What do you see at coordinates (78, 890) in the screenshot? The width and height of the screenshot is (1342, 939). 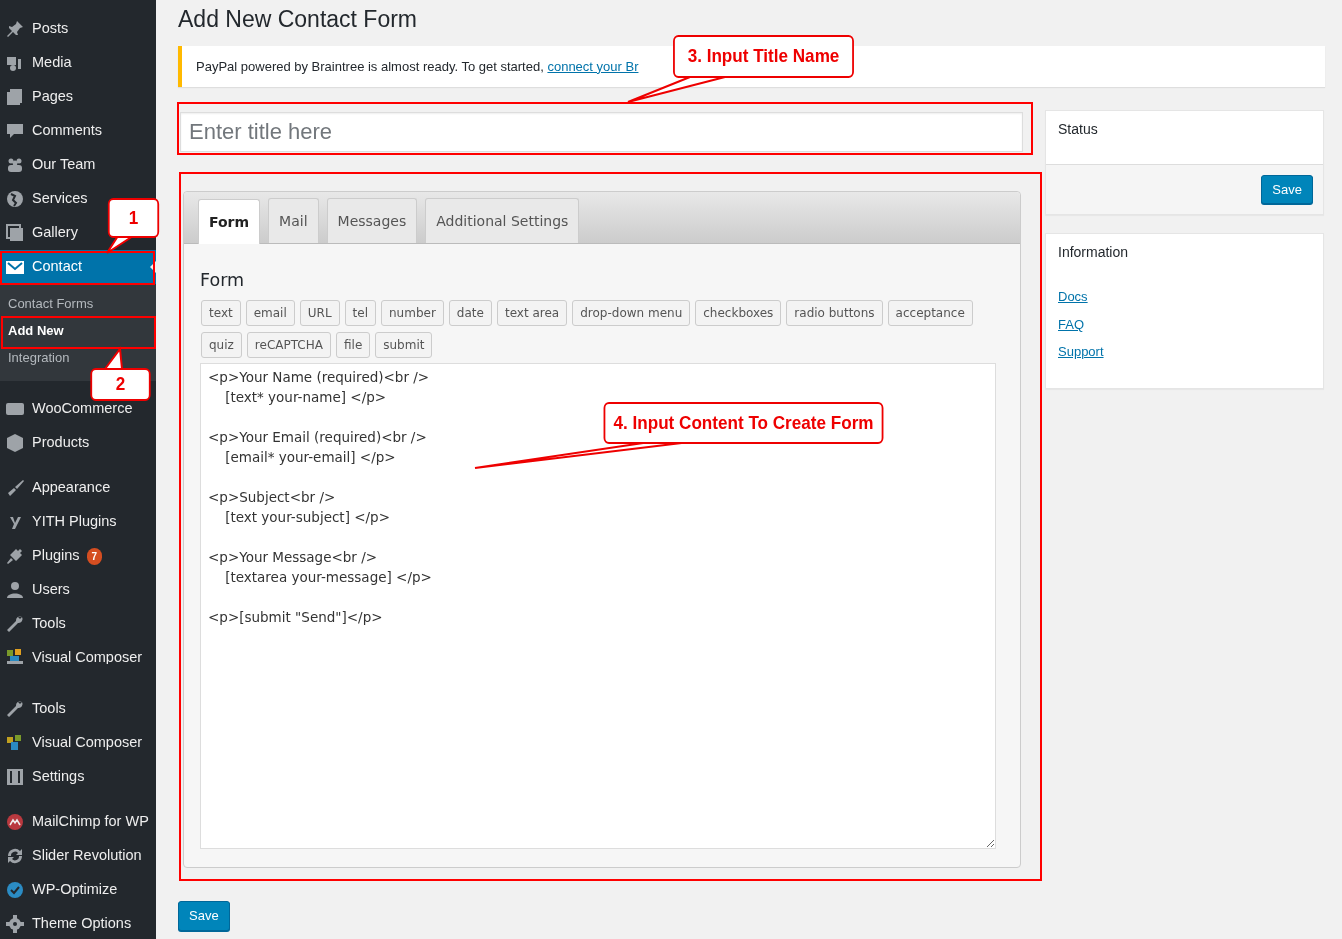 I see `sidebar-item: WP-Optimize` at bounding box center [78, 890].